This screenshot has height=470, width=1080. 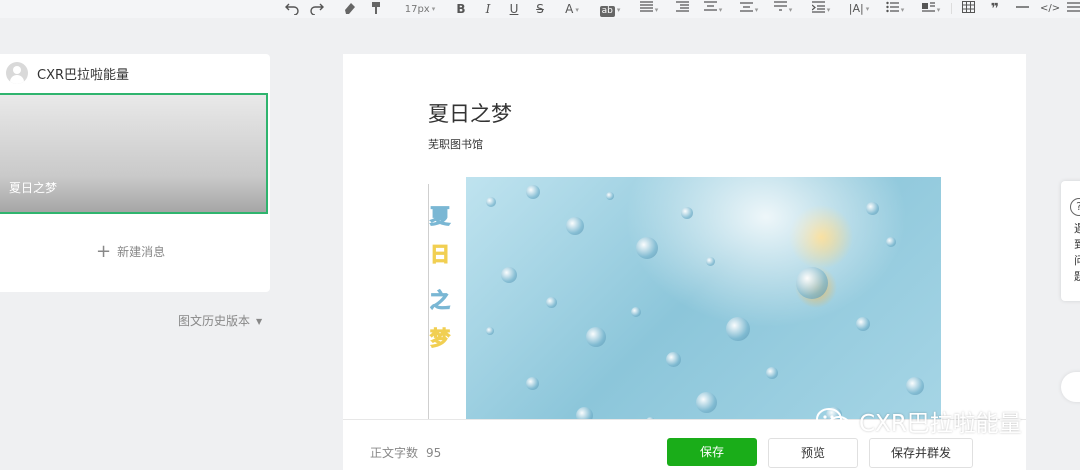 I want to click on align-icon: ▾, so click(x=649, y=9).